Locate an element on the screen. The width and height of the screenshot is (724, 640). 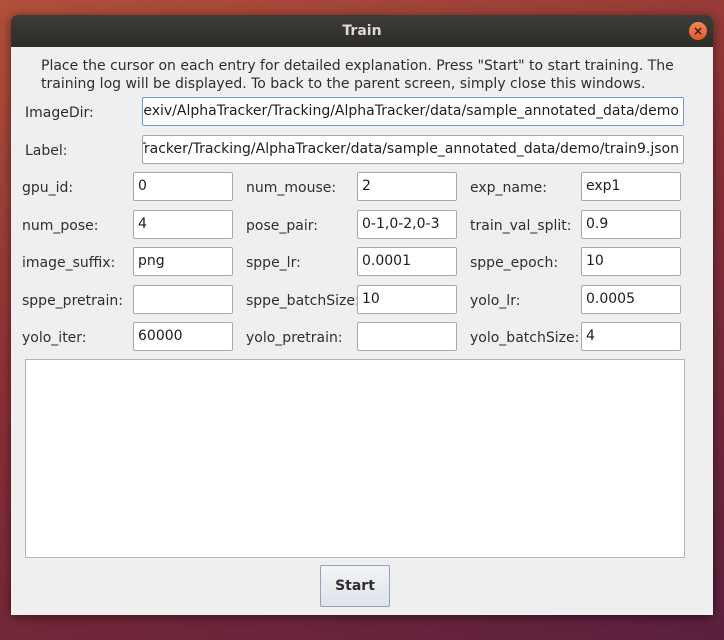
sppe-pretrain-label: sppe_pretrain: is located at coordinates (72, 301).